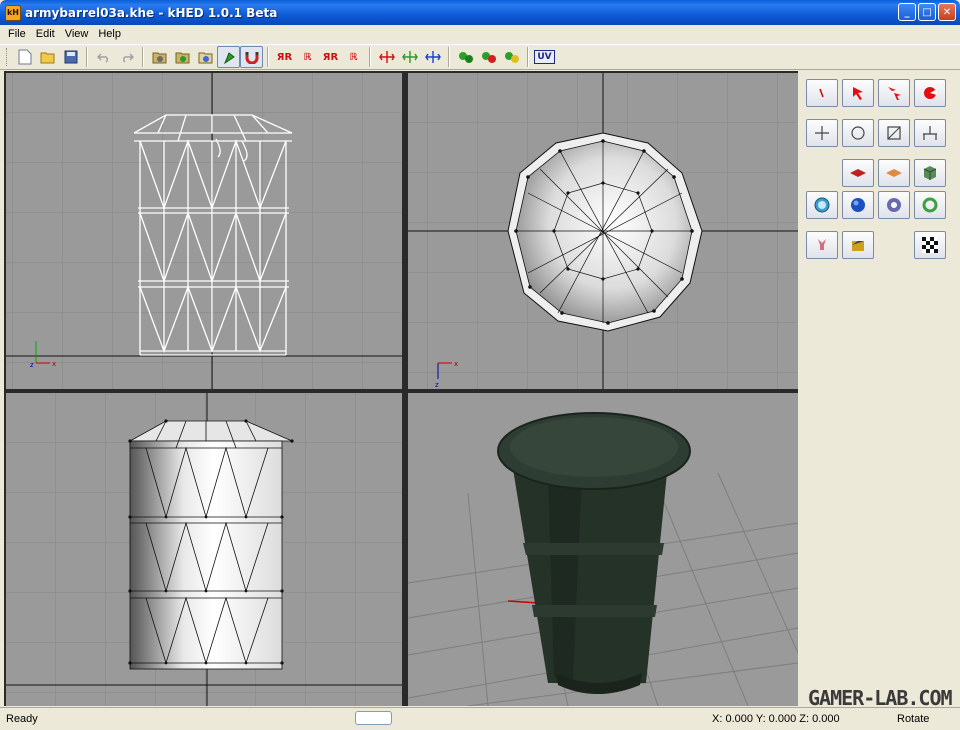 This screenshot has width=960, height=730. Describe the element at coordinates (907, 12) in the screenshot. I see `minimize-button: _` at that location.